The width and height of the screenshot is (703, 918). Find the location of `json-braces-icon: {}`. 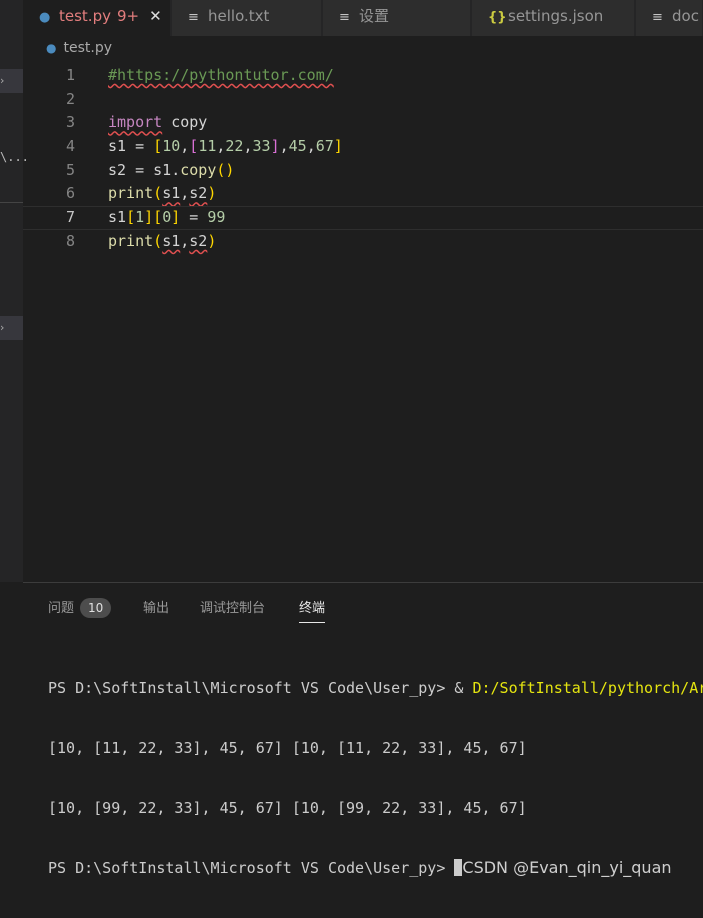

json-braces-icon: {} is located at coordinates (497, 17).